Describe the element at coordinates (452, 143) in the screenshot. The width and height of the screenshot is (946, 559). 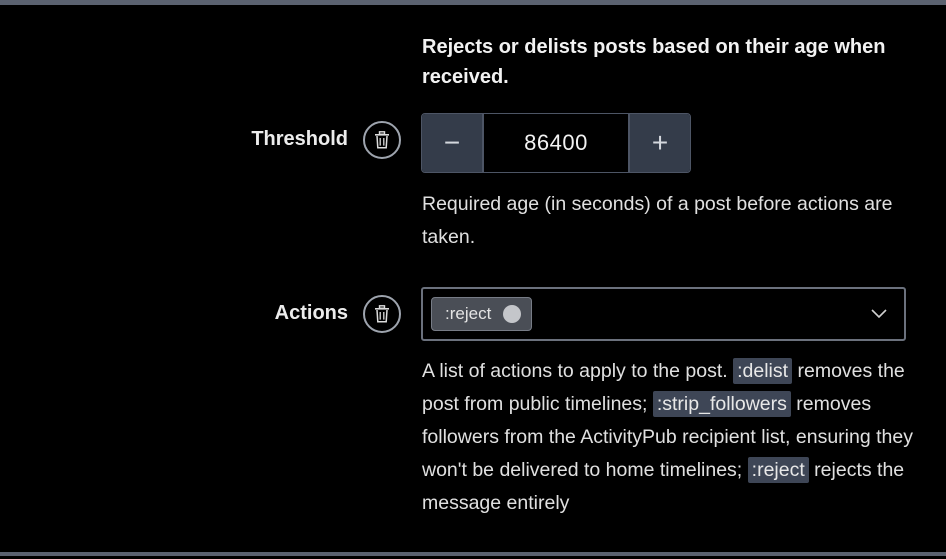
I see `decrement-button: −` at that location.